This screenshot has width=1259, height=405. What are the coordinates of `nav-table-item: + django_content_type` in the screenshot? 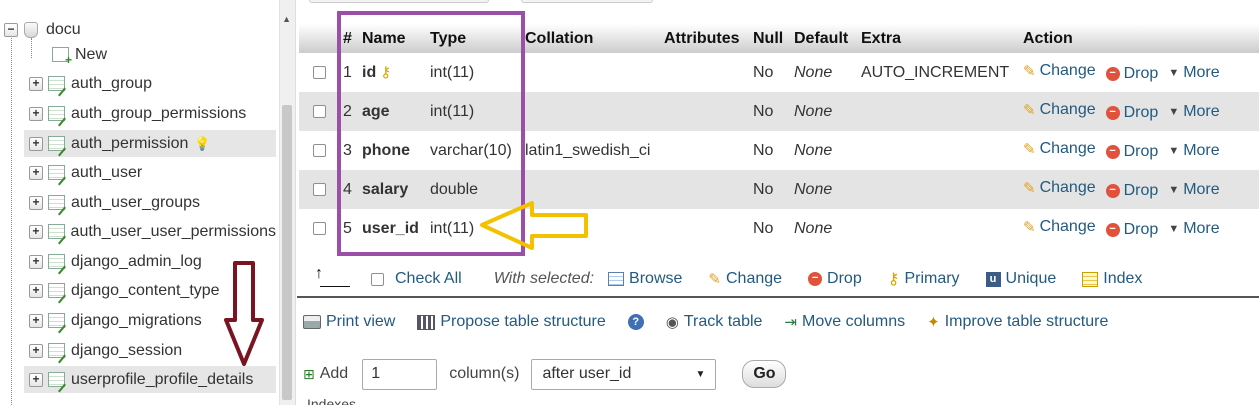 It's located at (150, 290).